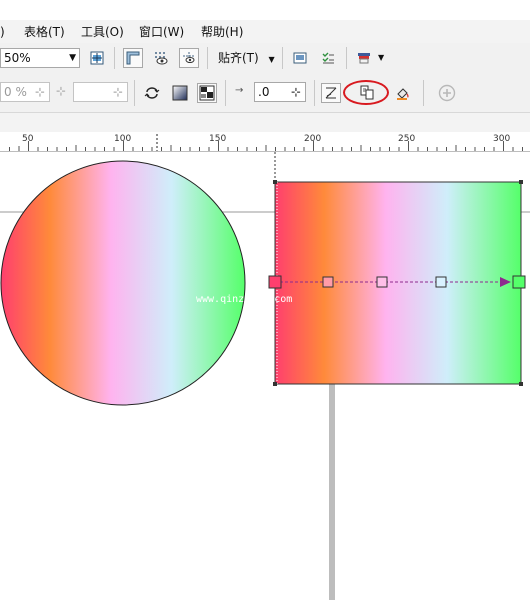 This screenshot has height=600, width=530. I want to click on zoom-level-combo: 50% ▼, so click(40, 58).